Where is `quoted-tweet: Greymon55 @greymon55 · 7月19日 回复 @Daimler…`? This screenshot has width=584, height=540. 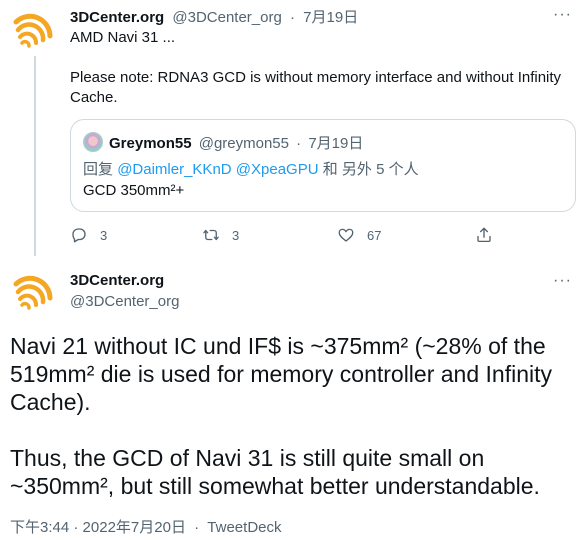 quoted-tweet: Greymon55 @greymon55 · 7月19日 回复 @Daimler… is located at coordinates (323, 165).